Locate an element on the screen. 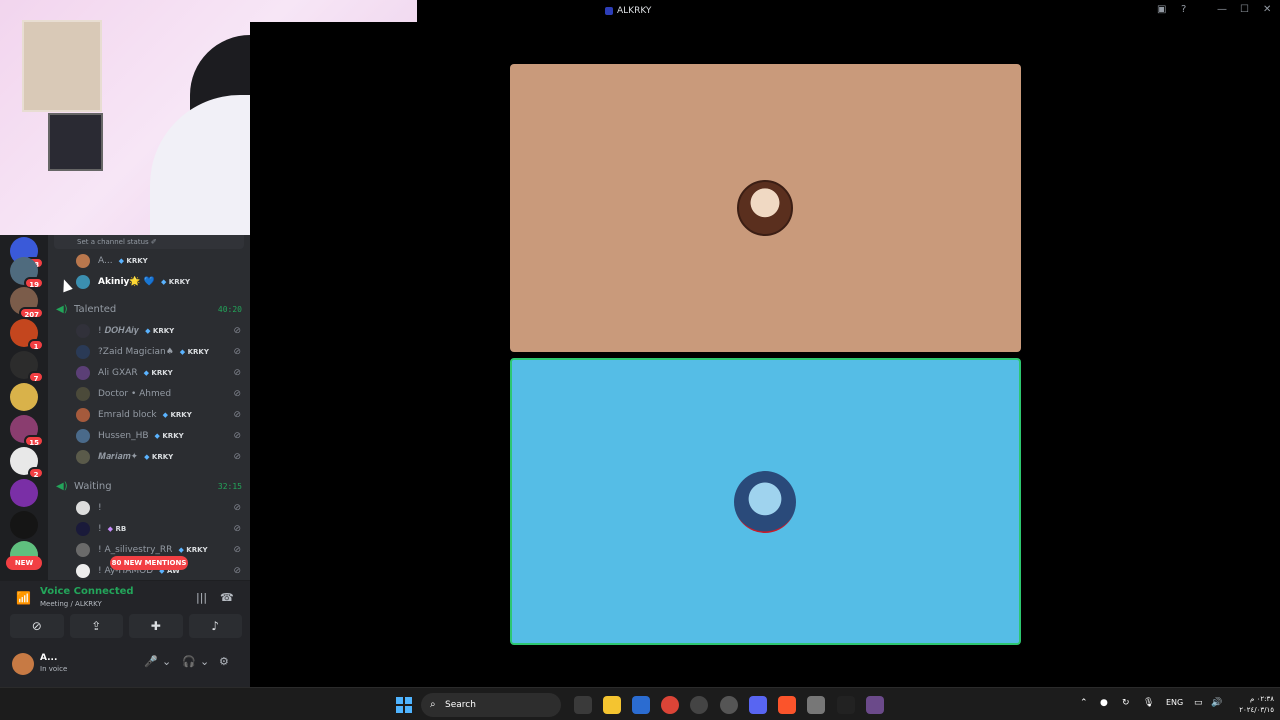  file-explorer-icon is located at coordinates (612, 705).